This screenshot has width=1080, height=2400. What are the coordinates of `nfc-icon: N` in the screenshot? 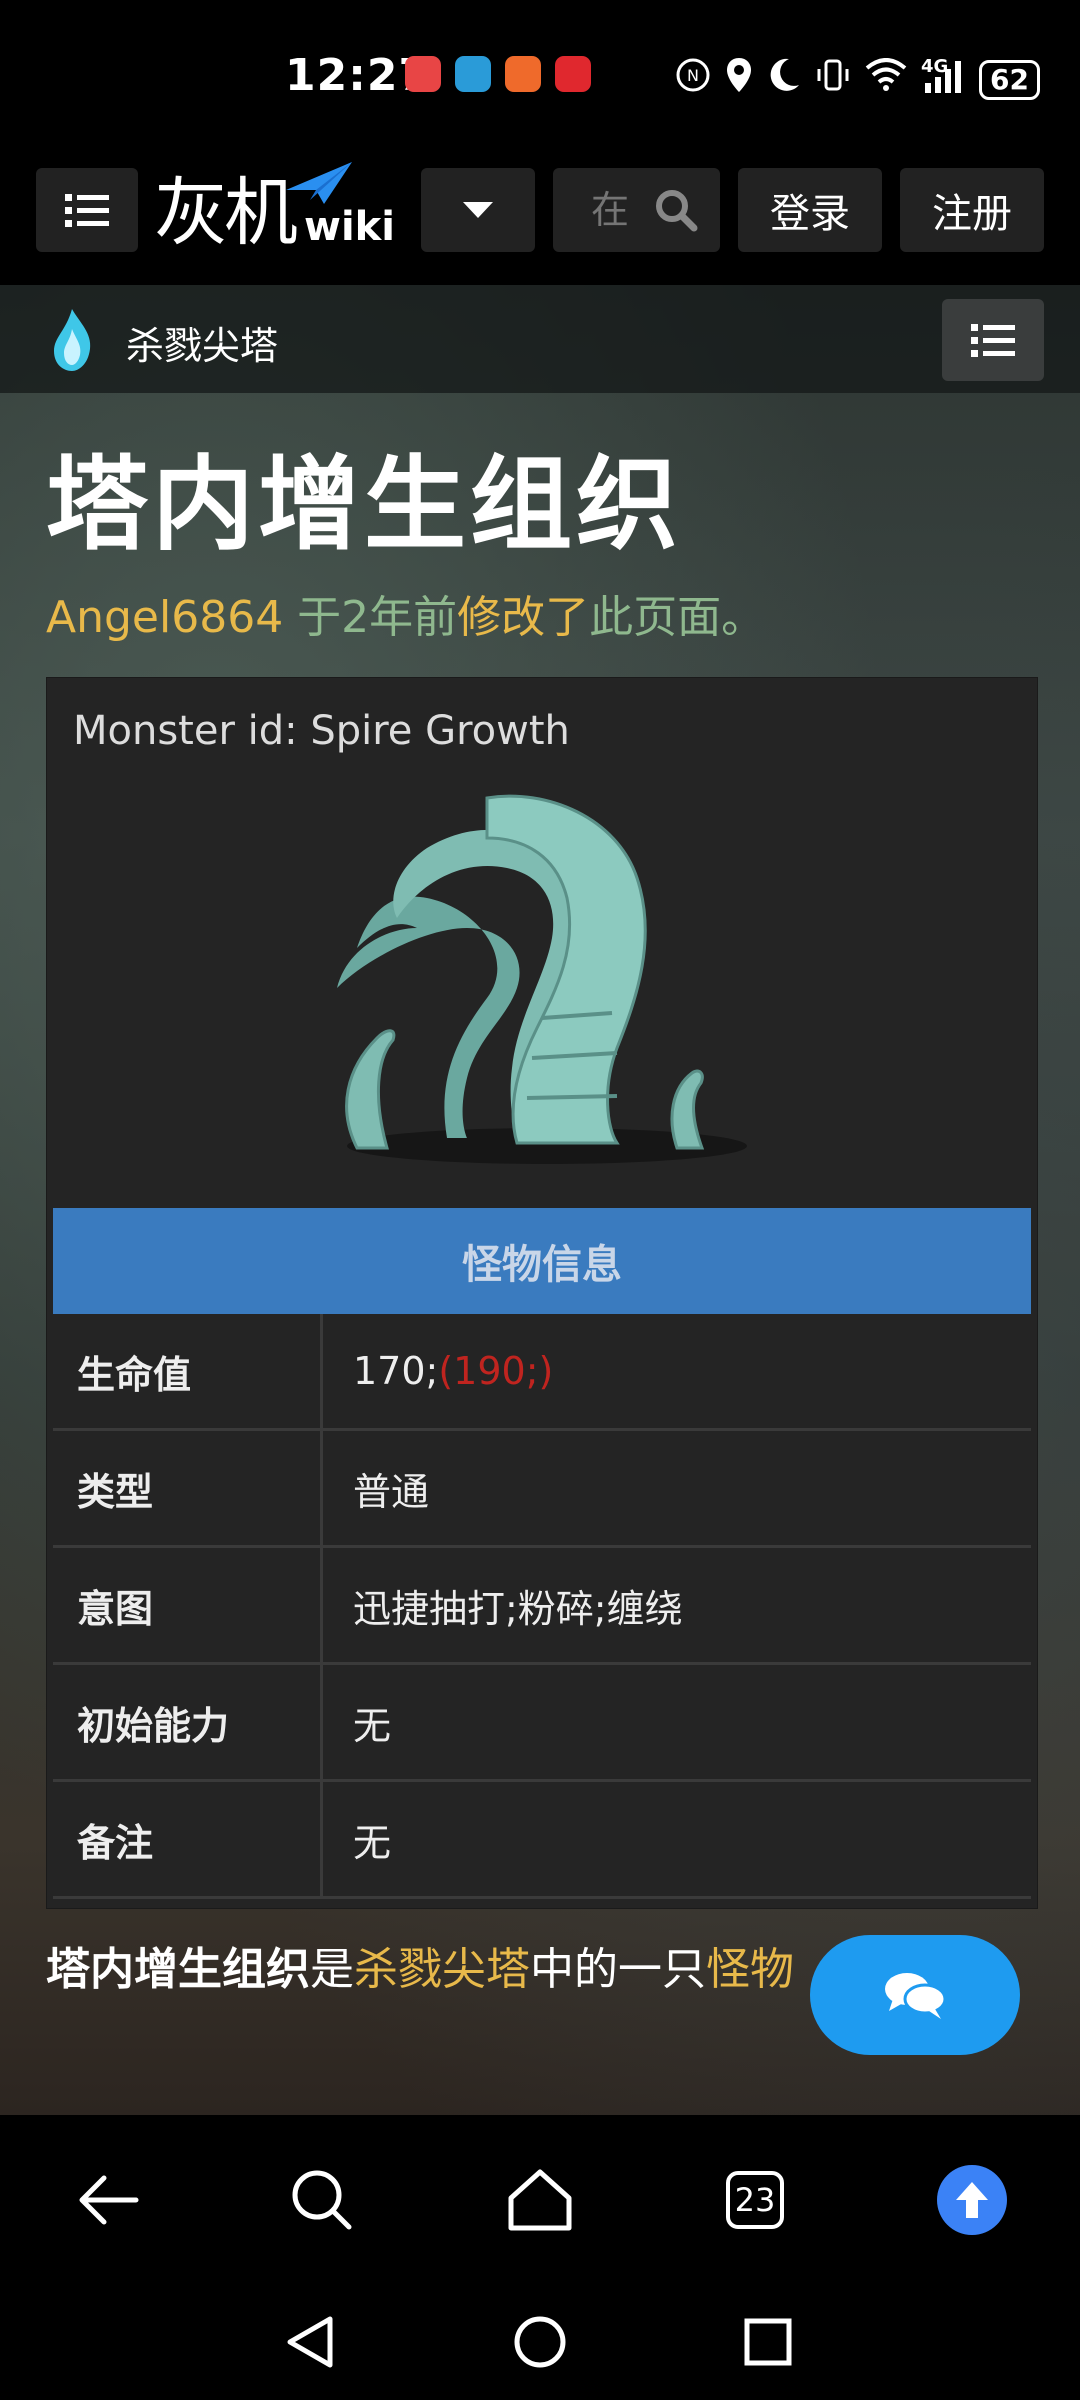 It's located at (693, 79).